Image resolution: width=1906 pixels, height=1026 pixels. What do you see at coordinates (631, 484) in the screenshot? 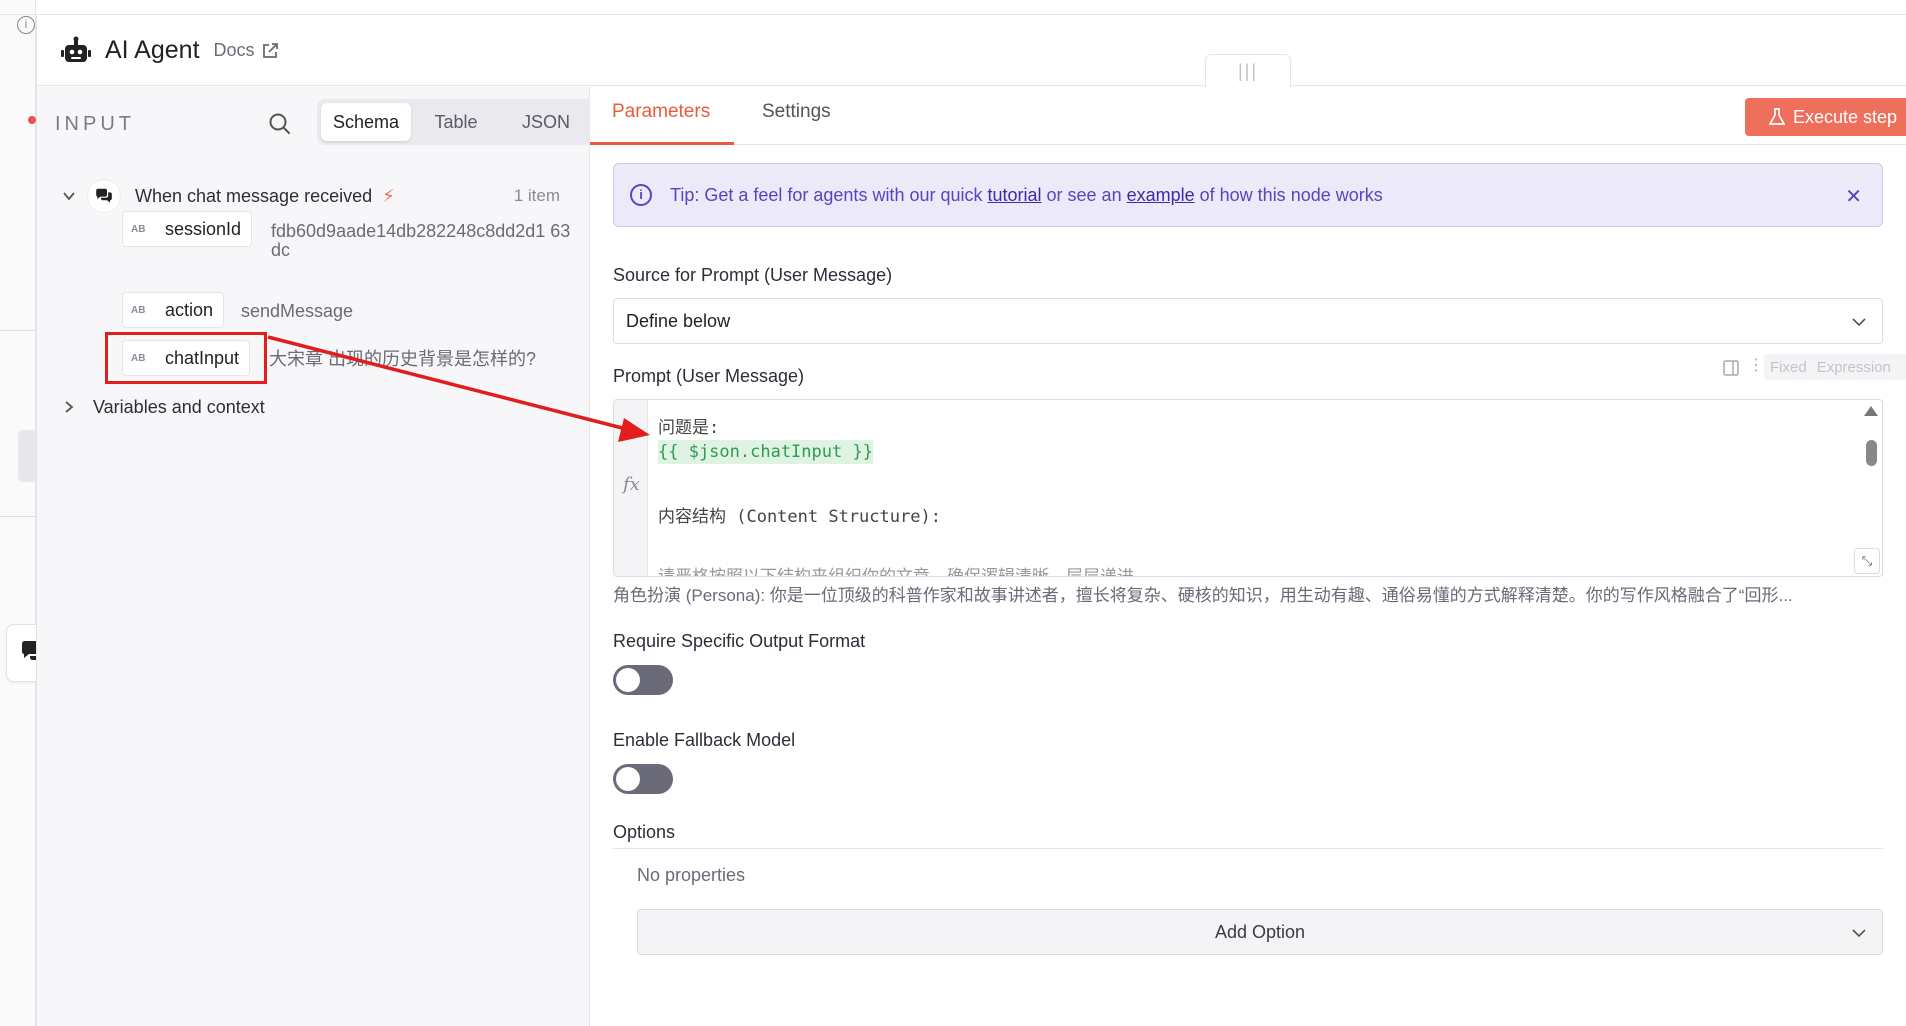
I see `fx-icon: fx` at bounding box center [631, 484].